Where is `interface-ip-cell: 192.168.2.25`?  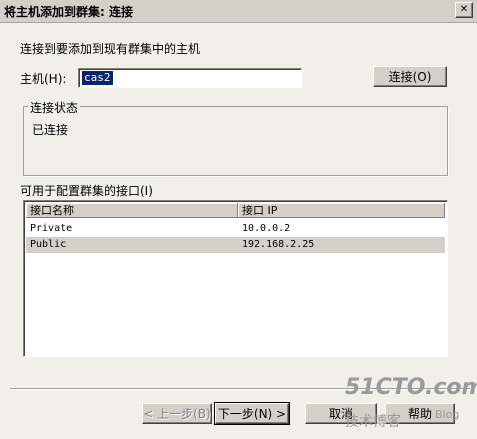
interface-ip-cell: 192.168.2.25 is located at coordinates (278, 244).